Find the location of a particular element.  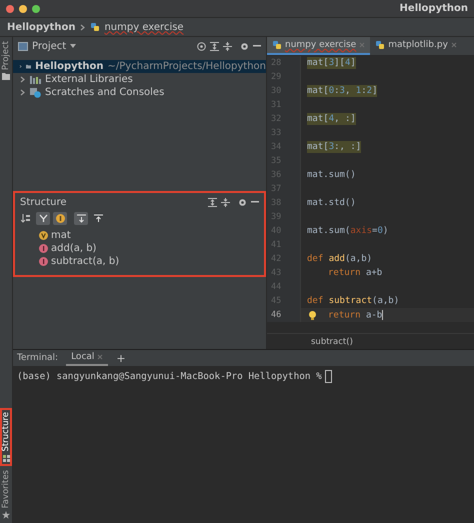

scratches-icon is located at coordinates (35, 93).